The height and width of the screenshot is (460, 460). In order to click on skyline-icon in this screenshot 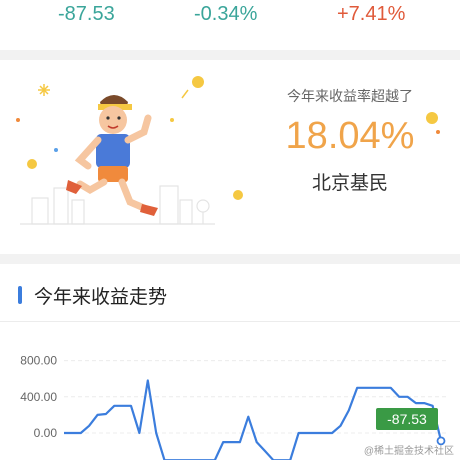, I will do `click(117, 205)`.